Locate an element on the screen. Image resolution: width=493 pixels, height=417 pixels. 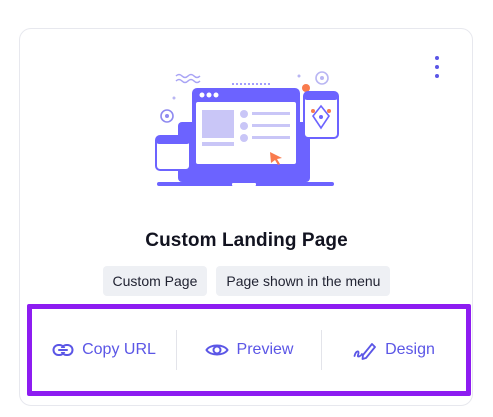
link-icon is located at coordinates (63, 350).